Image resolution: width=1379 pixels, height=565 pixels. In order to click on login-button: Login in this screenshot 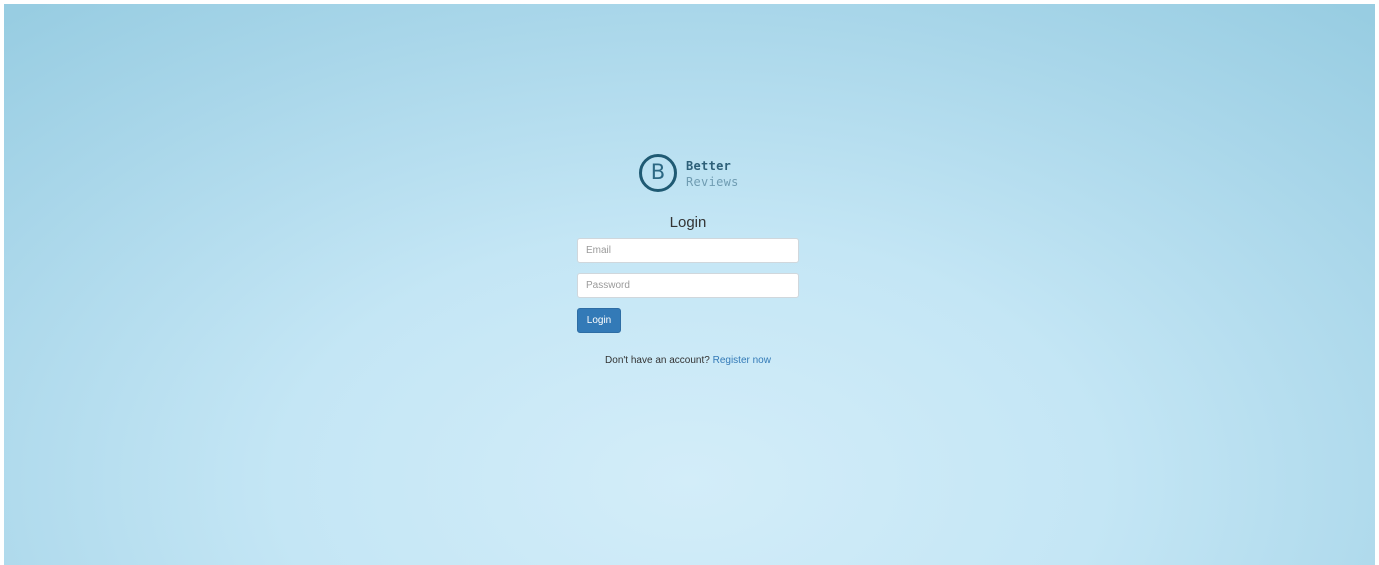, I will do `click(599, 320)`.